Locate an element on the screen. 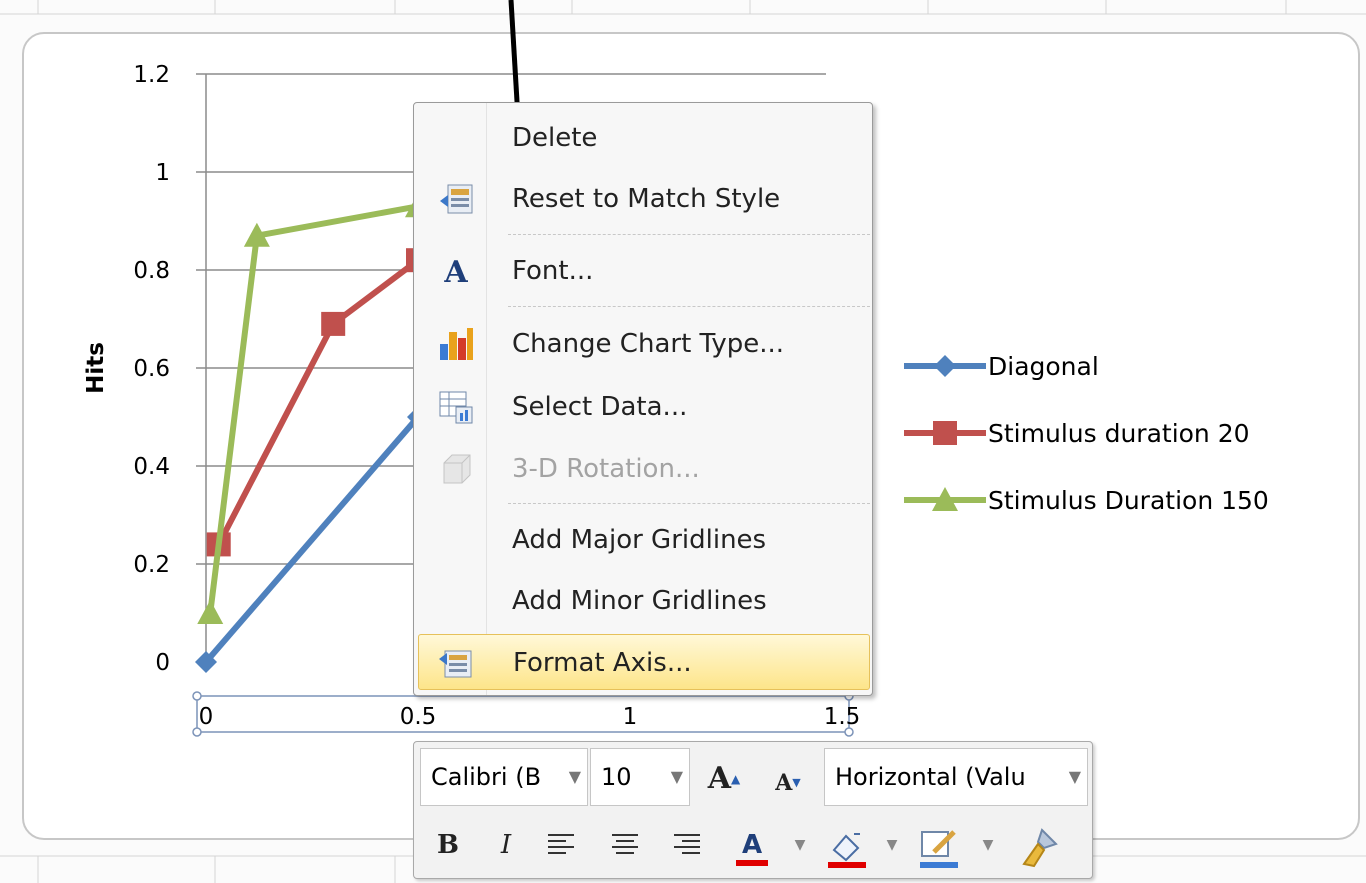 This screenshot has width=1366, height=883. italic-button: I is located at coordinates (506, 845).